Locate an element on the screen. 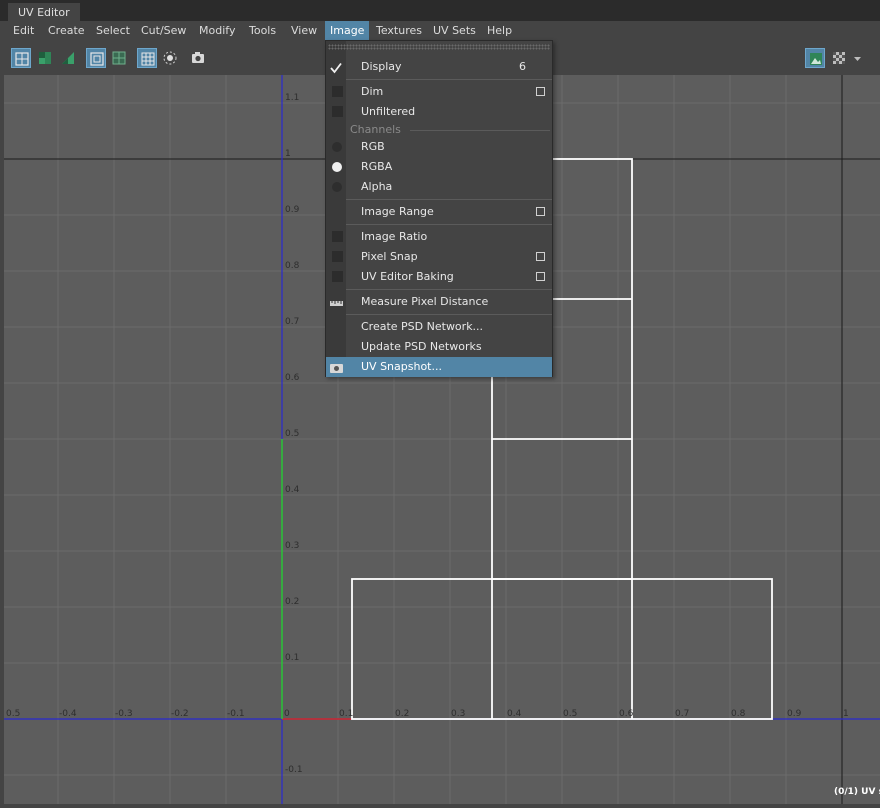  menu-edit: Edit is located at coordinates (23, 31).